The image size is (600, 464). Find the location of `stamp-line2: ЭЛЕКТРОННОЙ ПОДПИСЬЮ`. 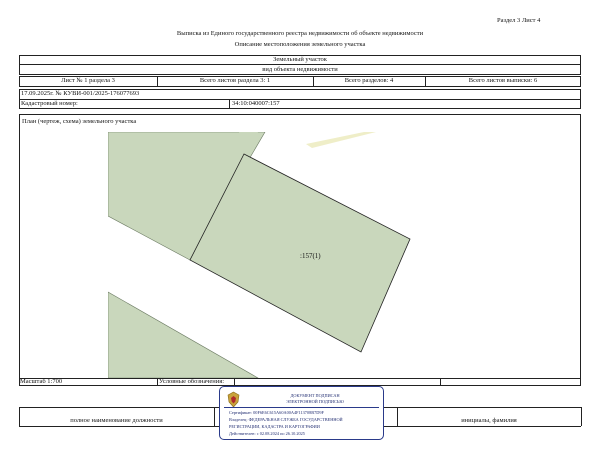

stamp-line2: ЭЛЕКТРОННОЙ ПОДПИСЬЮ is located at coordinates (315, 401).